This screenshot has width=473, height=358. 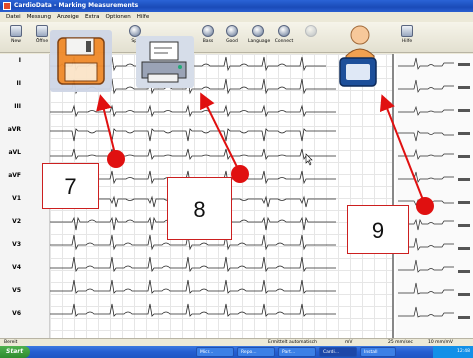 What do you see at coordinates (434, 188) in the screenshot?
I see `side-traces` at bounding box center [434, 188].